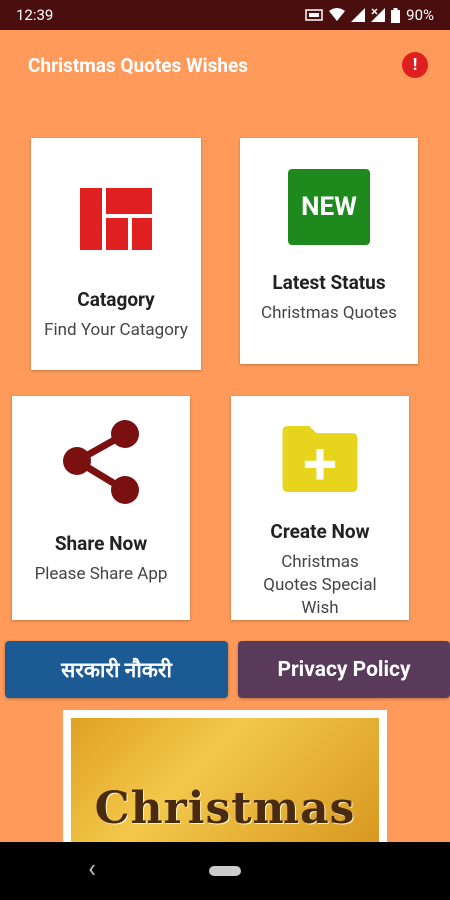 The width and height of the screenshot is (450, 900). Describe the element at coordinates (116, 219) in the screenshot. I see `category-grid-icon` at that location.